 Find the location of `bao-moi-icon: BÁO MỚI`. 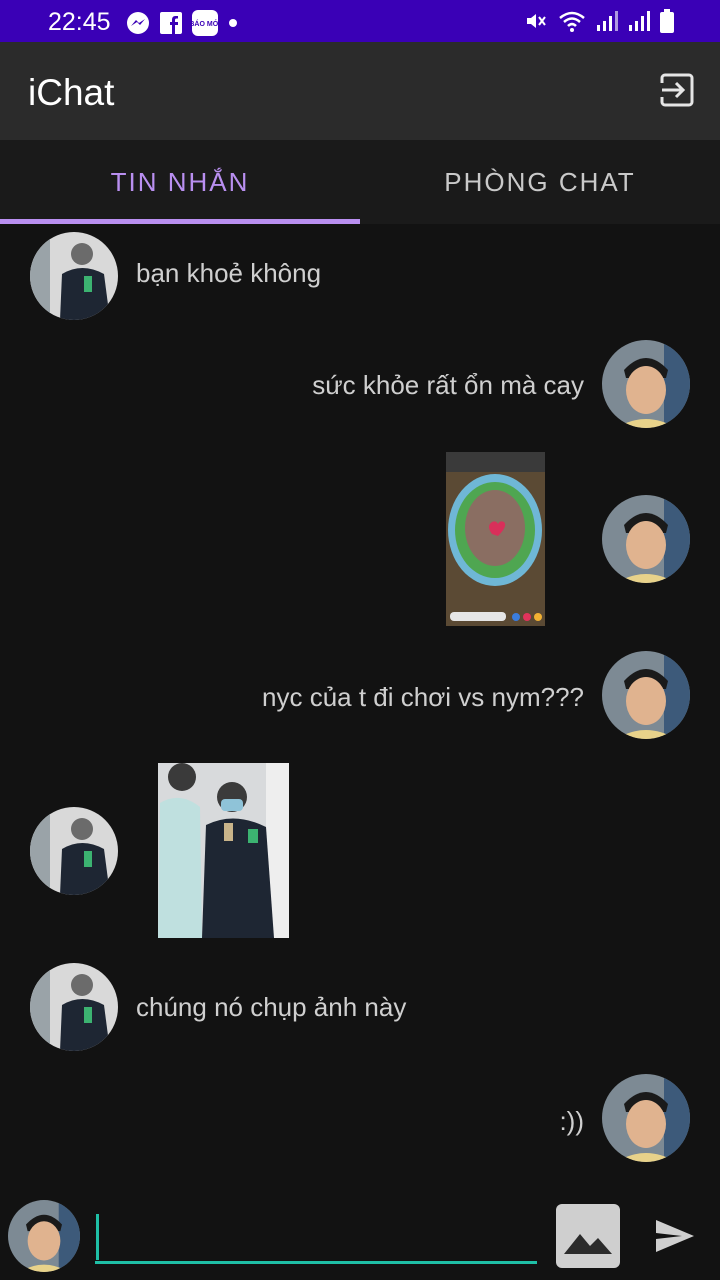

bao-moi-icon: BÁO MỚI is located at coordinates (205, 23).